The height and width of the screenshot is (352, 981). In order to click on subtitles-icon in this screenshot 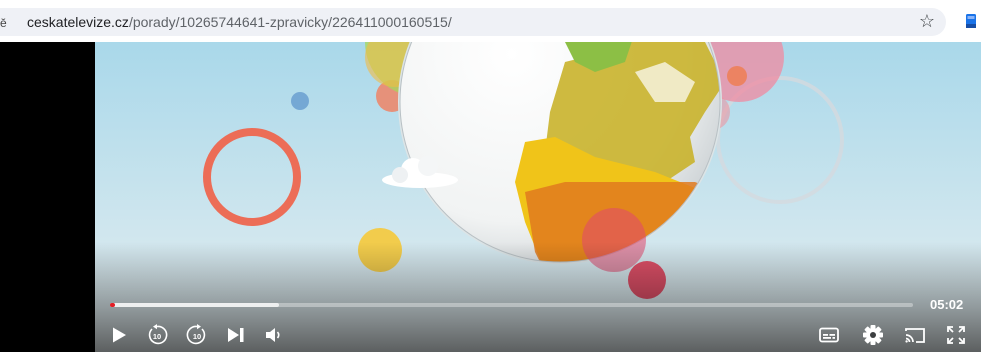, I will do `click(829, 335)`.